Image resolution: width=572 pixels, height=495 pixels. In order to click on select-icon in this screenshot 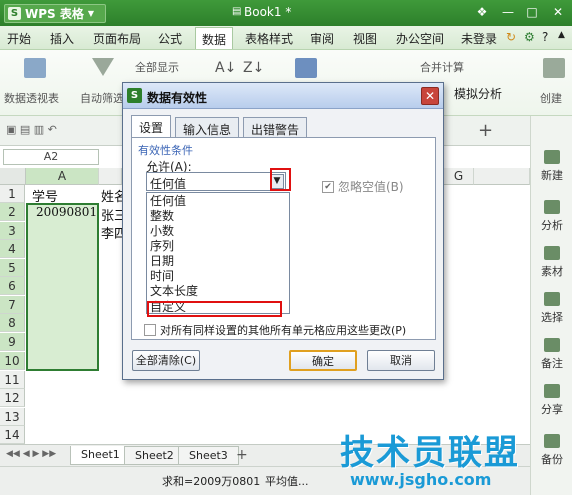, I will do `click(552, 299)`.